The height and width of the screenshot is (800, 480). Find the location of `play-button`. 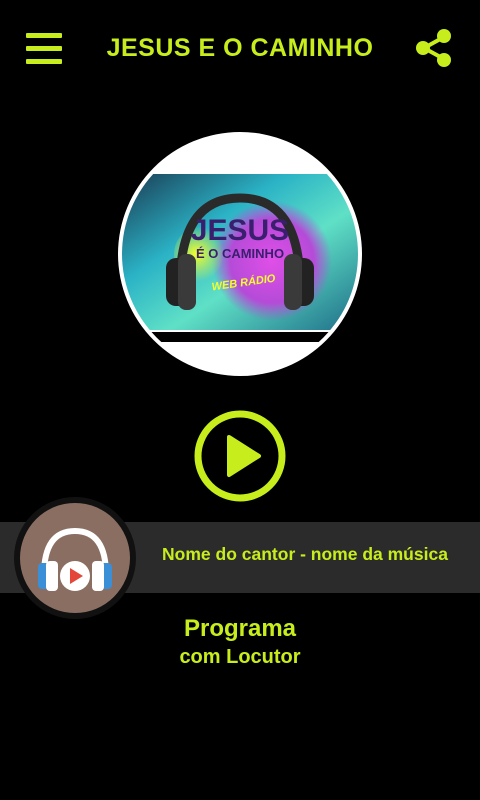

play-button is located at coordinates (240, 456).